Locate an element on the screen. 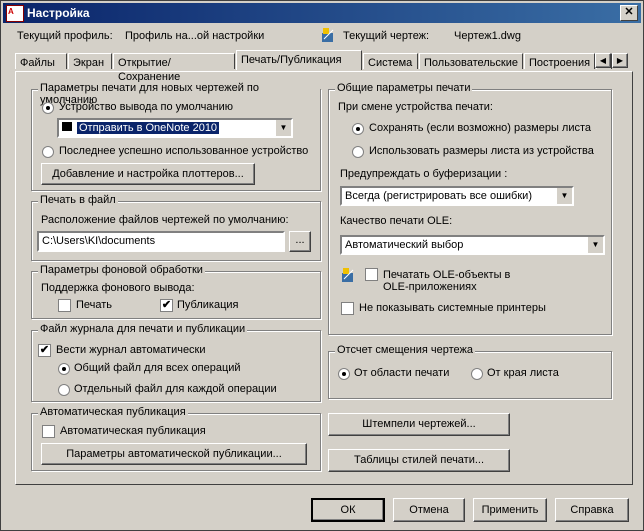  tab-label: Экран is located at coordinates (89, 63).